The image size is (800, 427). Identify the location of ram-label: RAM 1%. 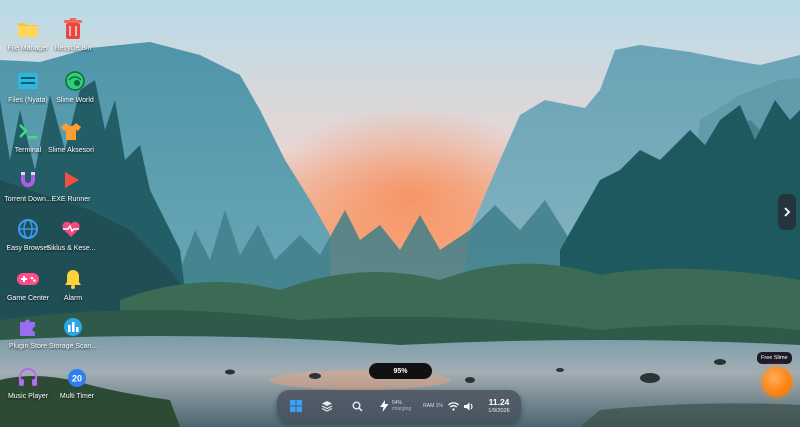
(433, 406).